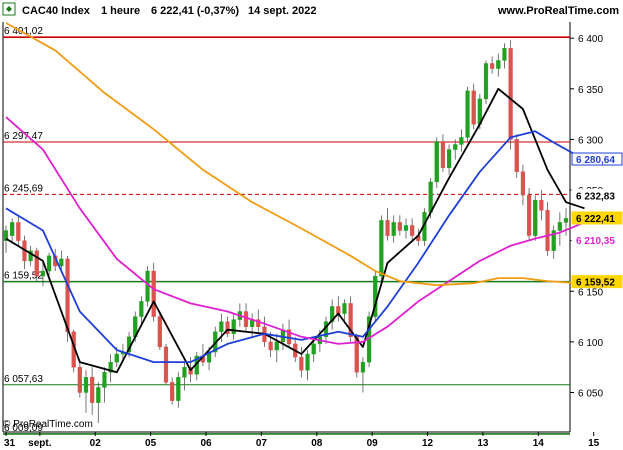 The image size is (623, 450). I want to click on level-label: 6 401,02, so click(23, 31).